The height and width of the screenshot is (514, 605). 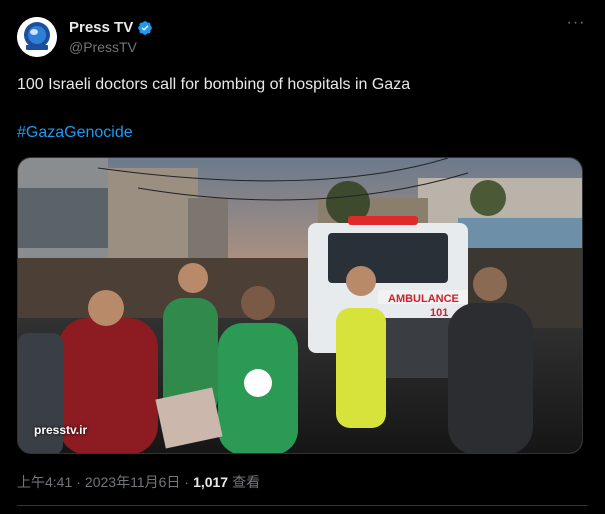 What do you see at coordinates (132, 482) in the screenshot?
I see `tweet-date: 2023年11月6日` at bounding box center [132, 482].